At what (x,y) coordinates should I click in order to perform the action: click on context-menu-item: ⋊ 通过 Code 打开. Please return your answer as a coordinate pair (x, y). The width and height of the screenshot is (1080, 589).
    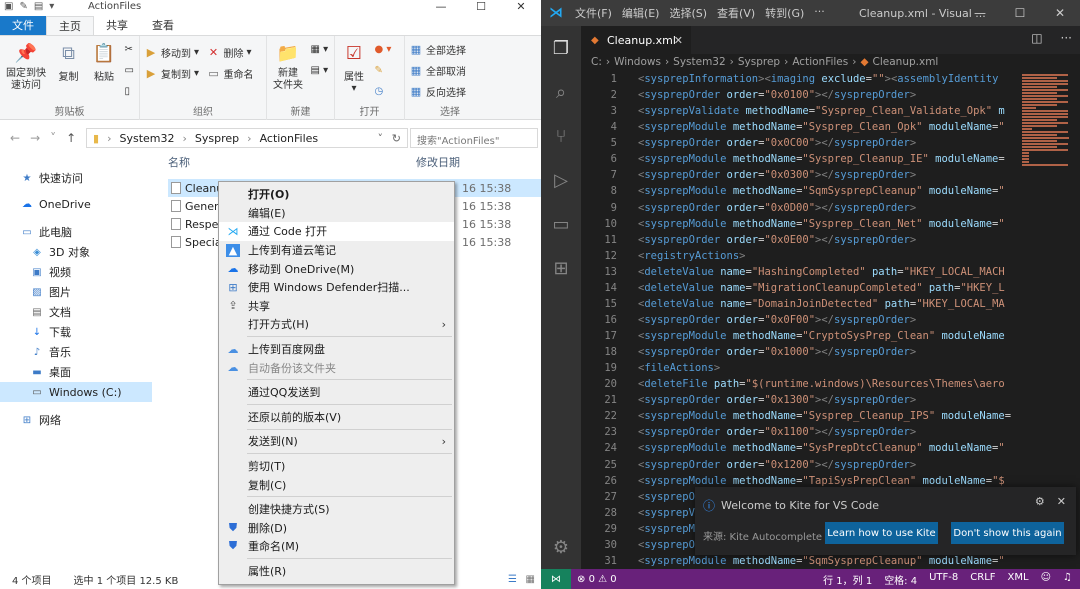
    Looking at the image, I should click on (336, 231).